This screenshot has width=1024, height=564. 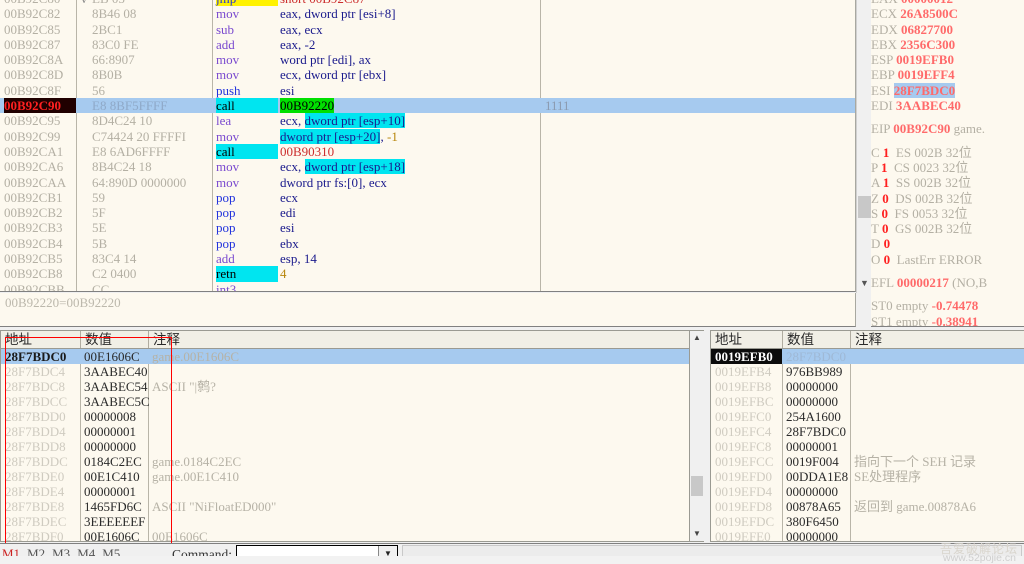 I want to click on disassembly-row: 00B92C82 8B46 08 mov eax, dword ptr [esi+8], so click(x=427, y=13).